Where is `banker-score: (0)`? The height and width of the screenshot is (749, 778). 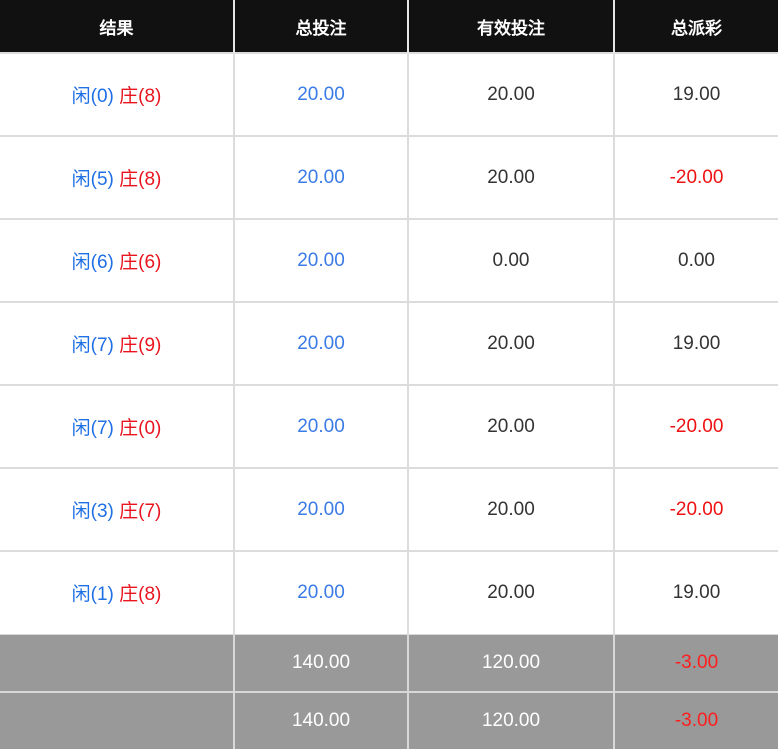
banker-score: (0) is located at coordinates (150, 428).